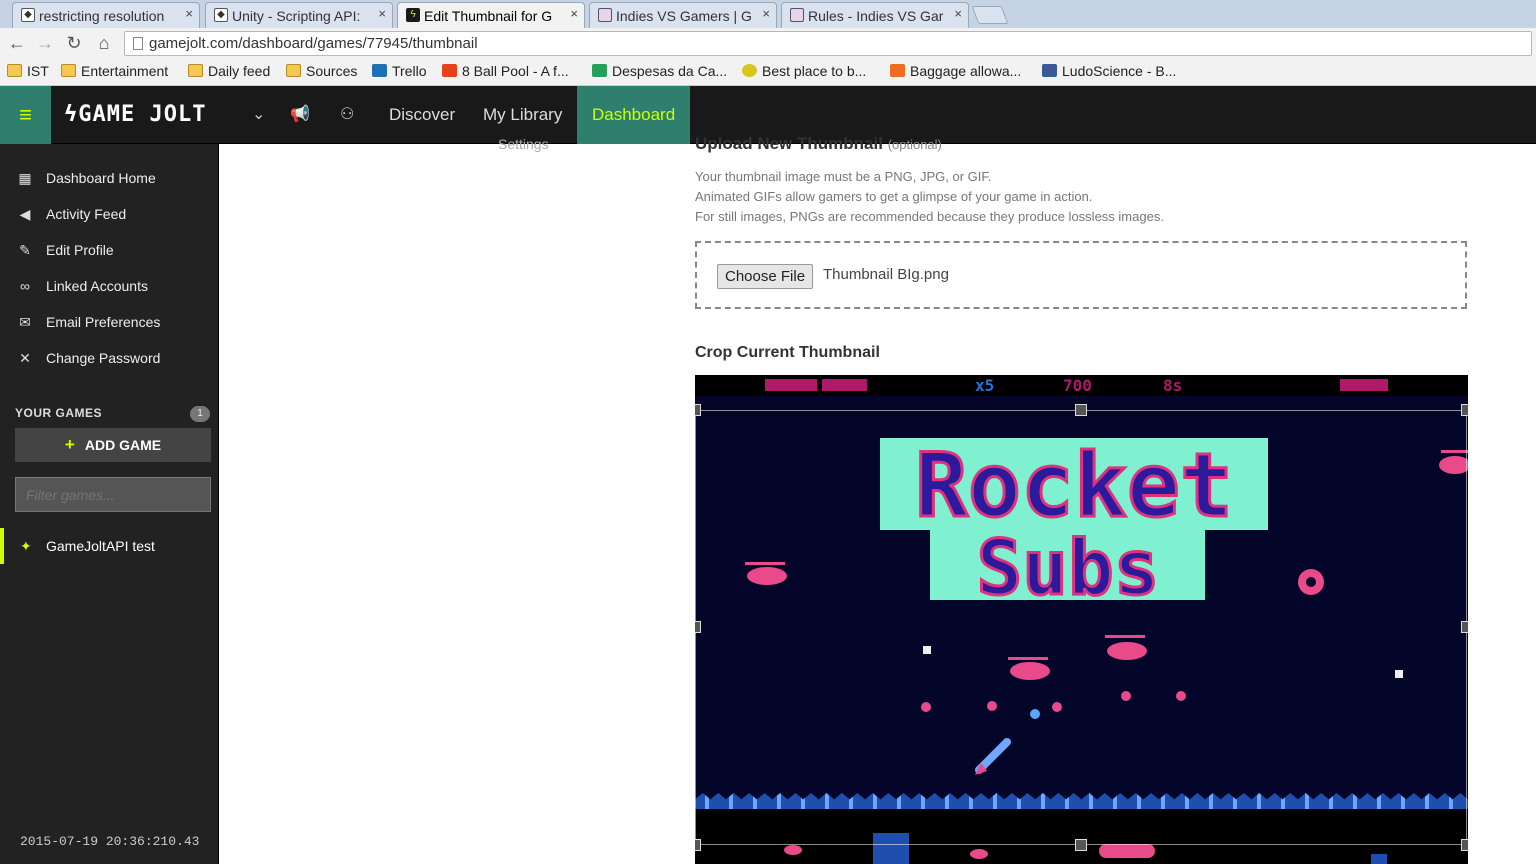 The width and height of the screenshot is (1536, 864). Describe the element at coordinates (1081, 275) in the screenshot. I see `file-dropzone: Choose File Thumbnail BIg.png` at that location.